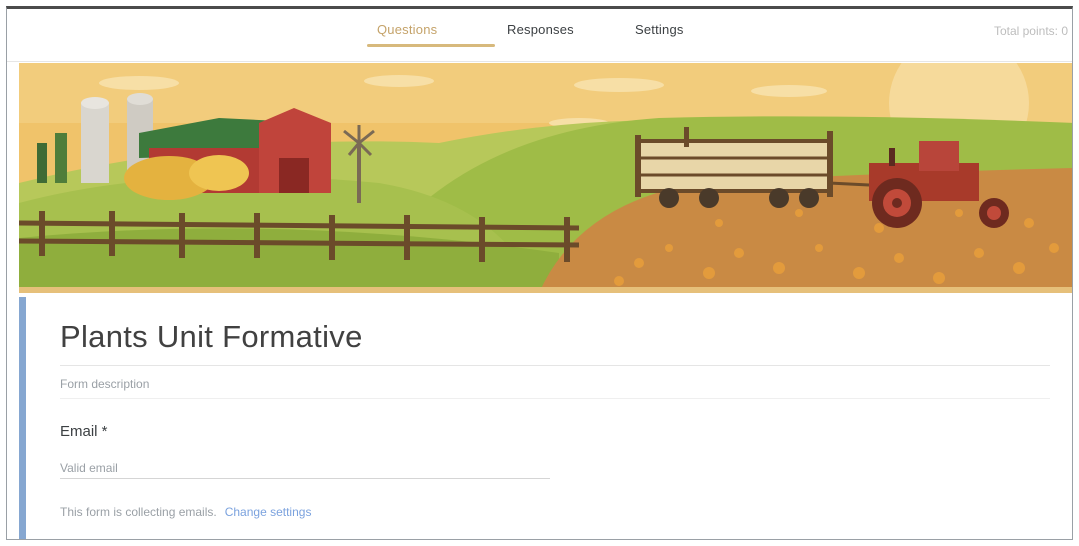  I want to click on change-settings-link: Change settings, so click(268, 512).